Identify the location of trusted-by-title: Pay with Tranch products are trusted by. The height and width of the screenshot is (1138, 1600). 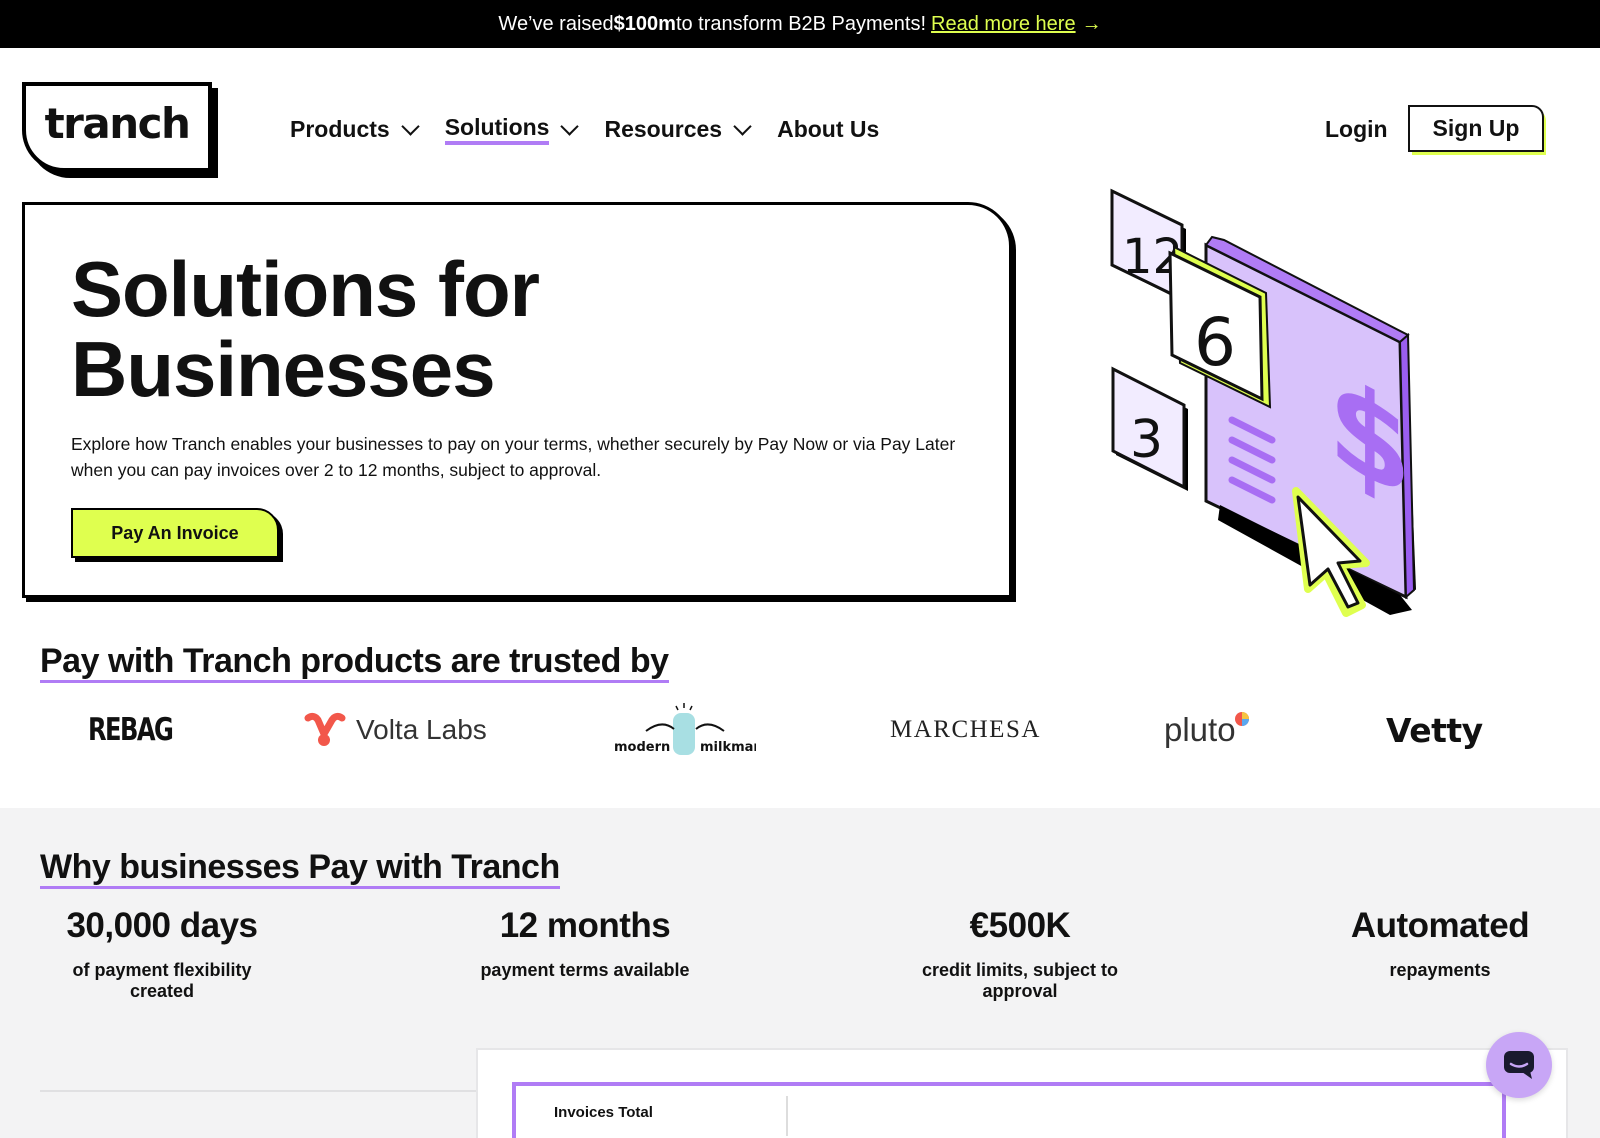
(354, 662).